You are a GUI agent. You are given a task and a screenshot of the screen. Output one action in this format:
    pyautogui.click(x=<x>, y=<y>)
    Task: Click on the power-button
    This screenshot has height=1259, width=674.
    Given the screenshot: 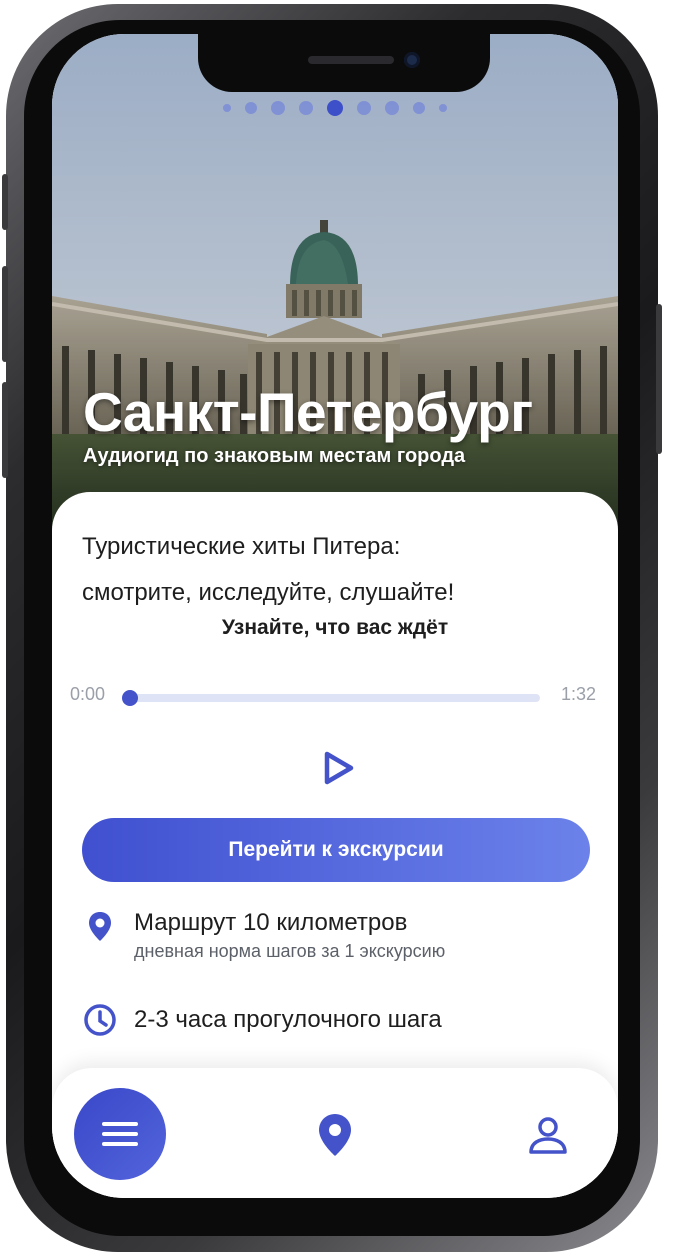 What is the action you would take?
    pyautogui.click(x=659, y=379)
    